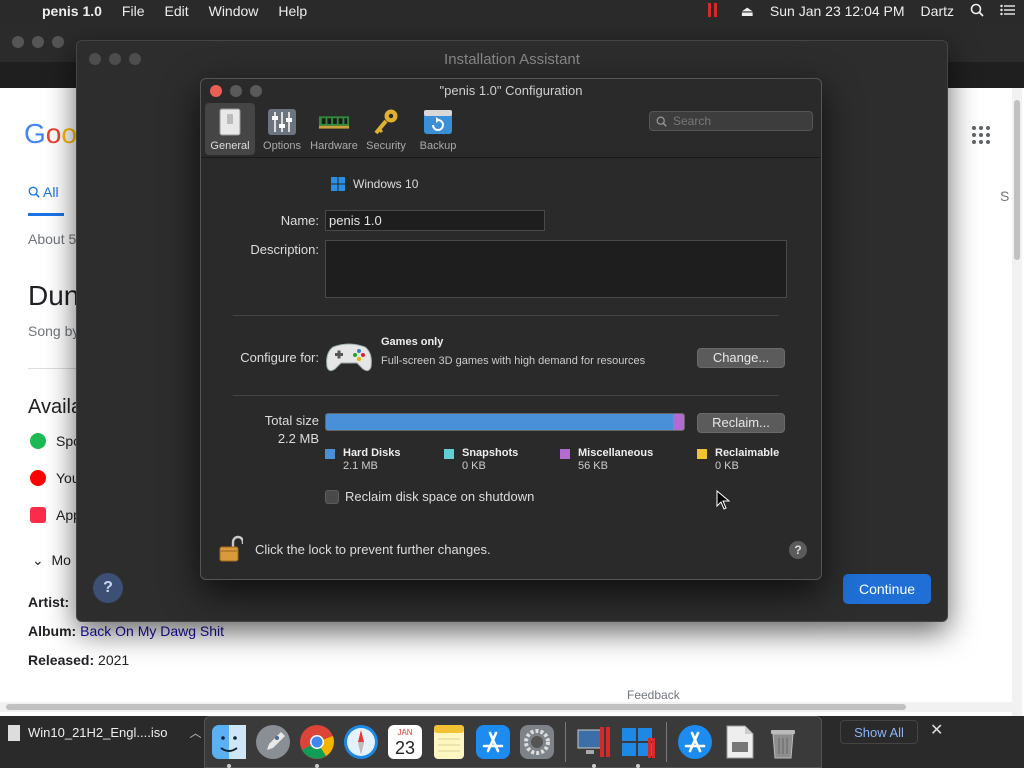 The height and width of the screenshot is (768, 1024). What do you see at coordinates (798, 550) in the screenshot?
I see `config-help-button: ?` at bounding box center [798, 550].